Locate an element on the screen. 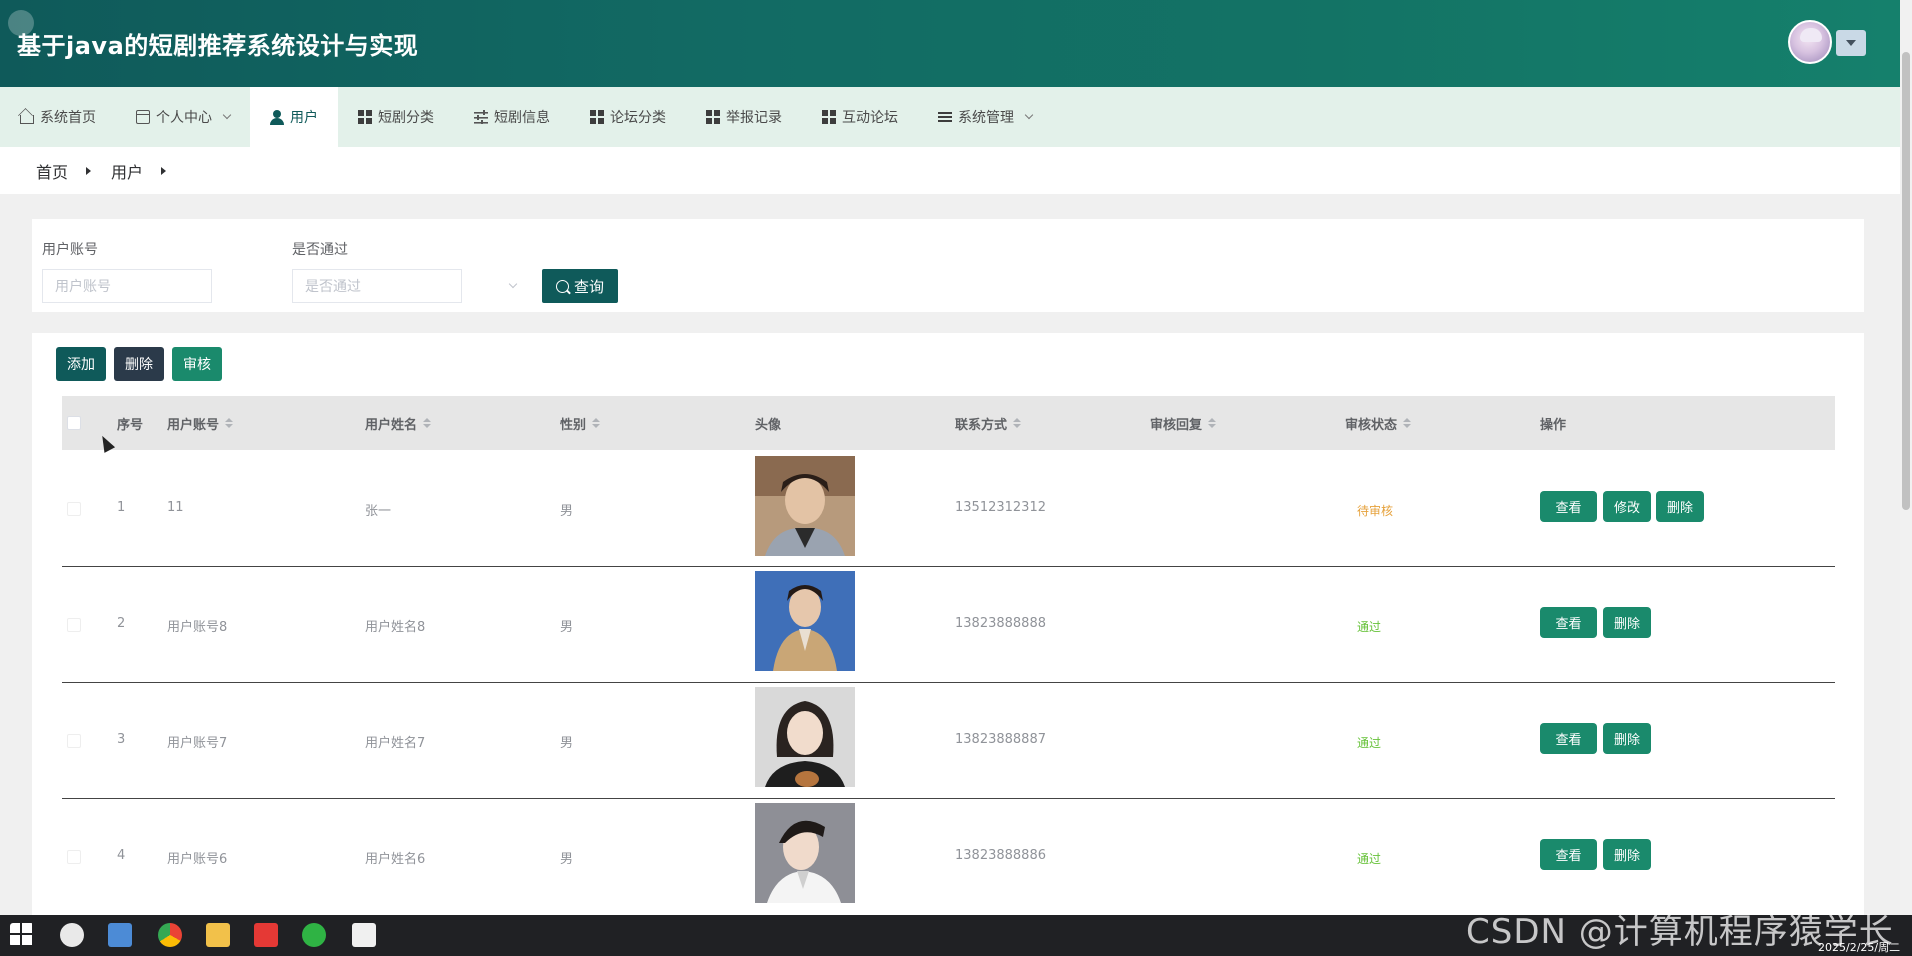  wps-icon is located at coordinates (266, 935).